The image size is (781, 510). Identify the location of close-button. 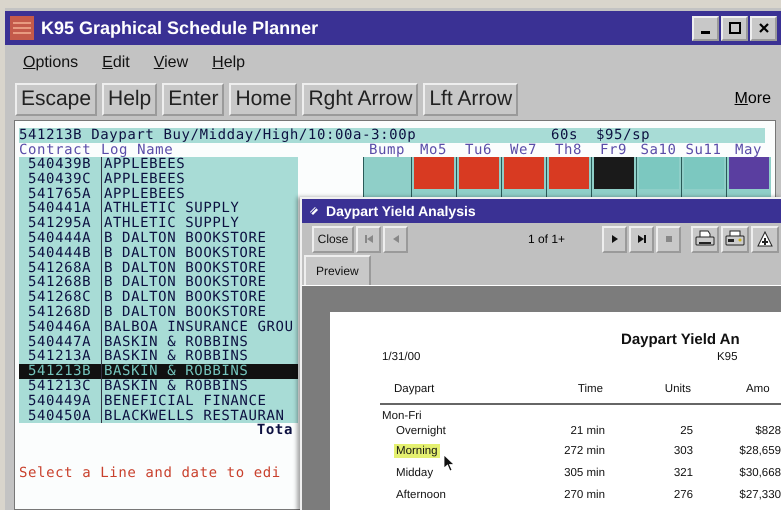
(763, 28).